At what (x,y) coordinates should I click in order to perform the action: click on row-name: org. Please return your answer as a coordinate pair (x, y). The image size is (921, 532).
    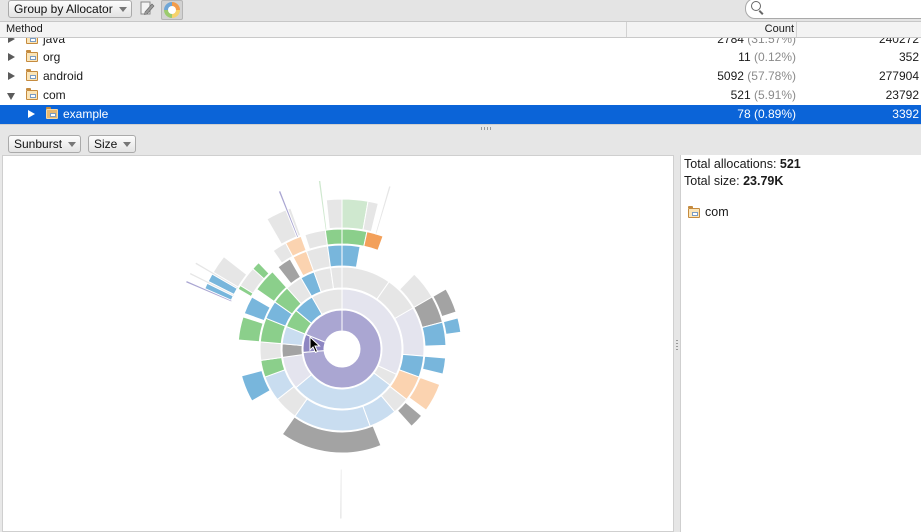
    Looking at the image, I should click on (52, 57).